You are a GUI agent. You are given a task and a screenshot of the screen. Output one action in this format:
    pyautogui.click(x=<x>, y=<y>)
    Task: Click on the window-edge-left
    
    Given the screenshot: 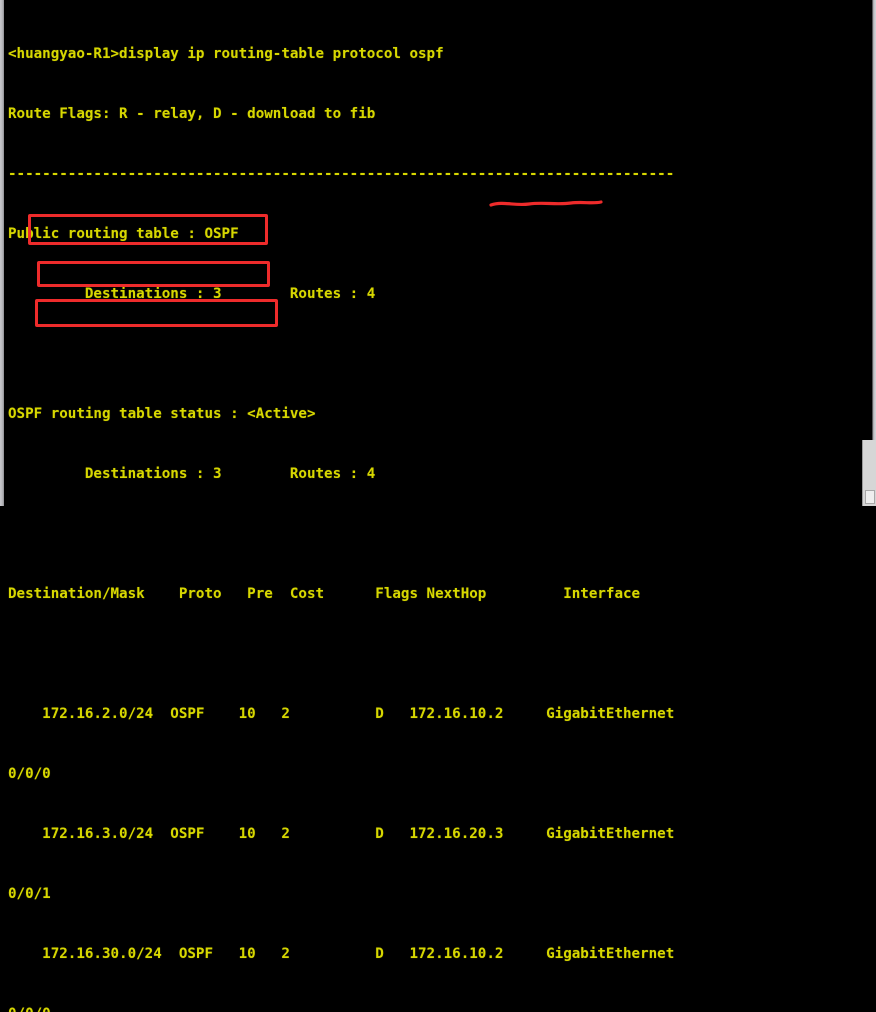 What is the action you would take?
    pyautogui.click(x=2, y=253)
    